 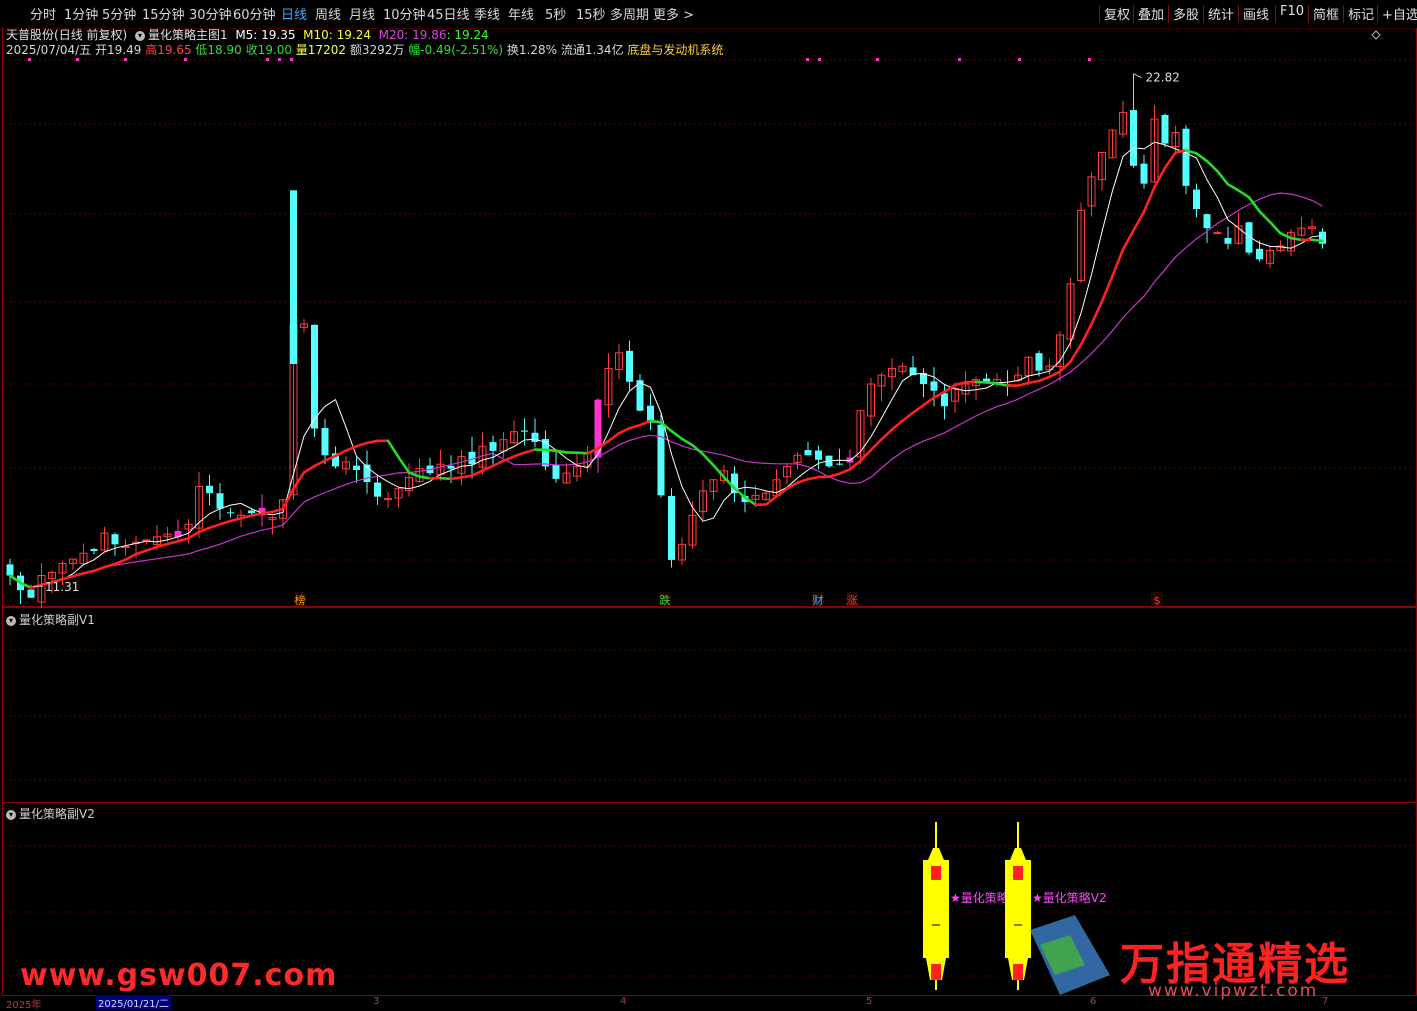 I want to click on signal-marker: 跌, so click(x=665, y=600).